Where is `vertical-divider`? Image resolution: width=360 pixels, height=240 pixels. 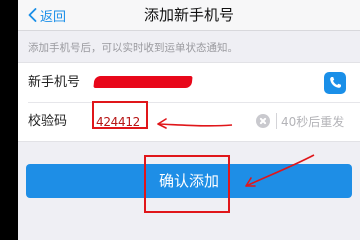 vertical-divider is located at coordinates (276, 121).